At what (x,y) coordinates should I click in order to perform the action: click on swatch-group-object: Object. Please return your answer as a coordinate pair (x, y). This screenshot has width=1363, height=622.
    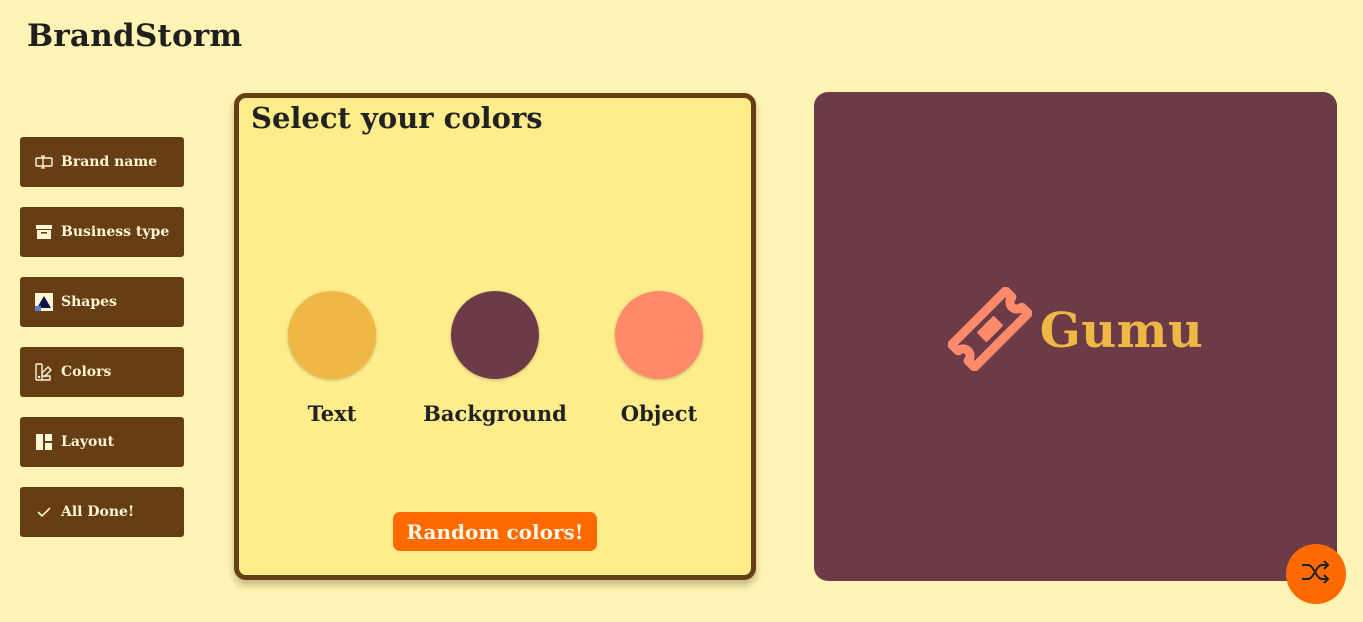
    Looking at the image, I should click on (659, 358).